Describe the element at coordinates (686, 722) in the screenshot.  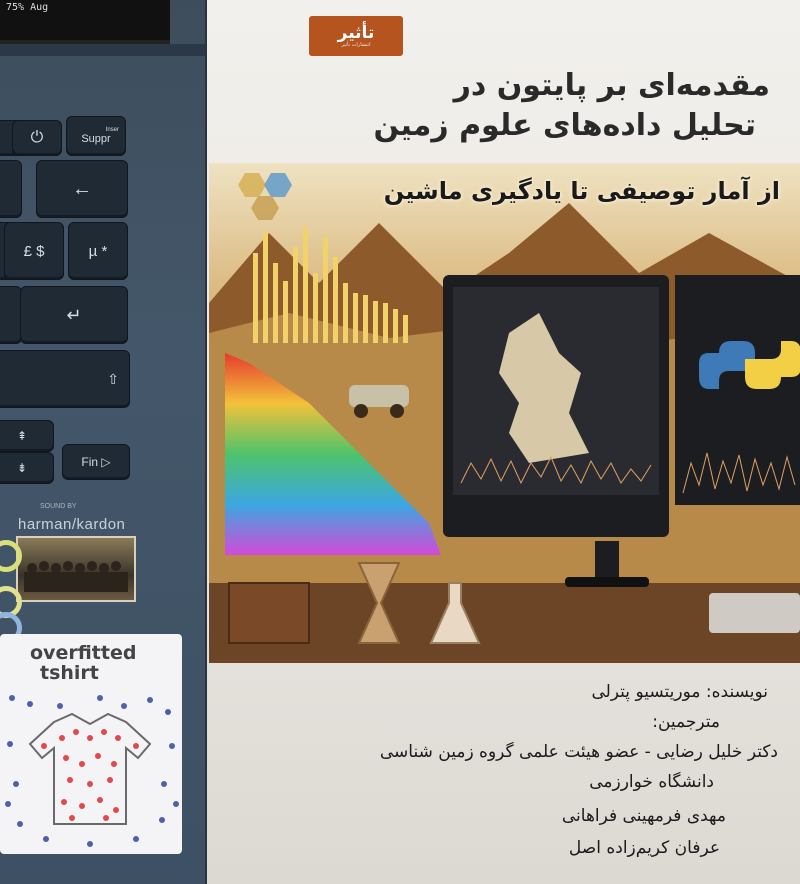
I see `translators-label: مترجمین:` at that location.